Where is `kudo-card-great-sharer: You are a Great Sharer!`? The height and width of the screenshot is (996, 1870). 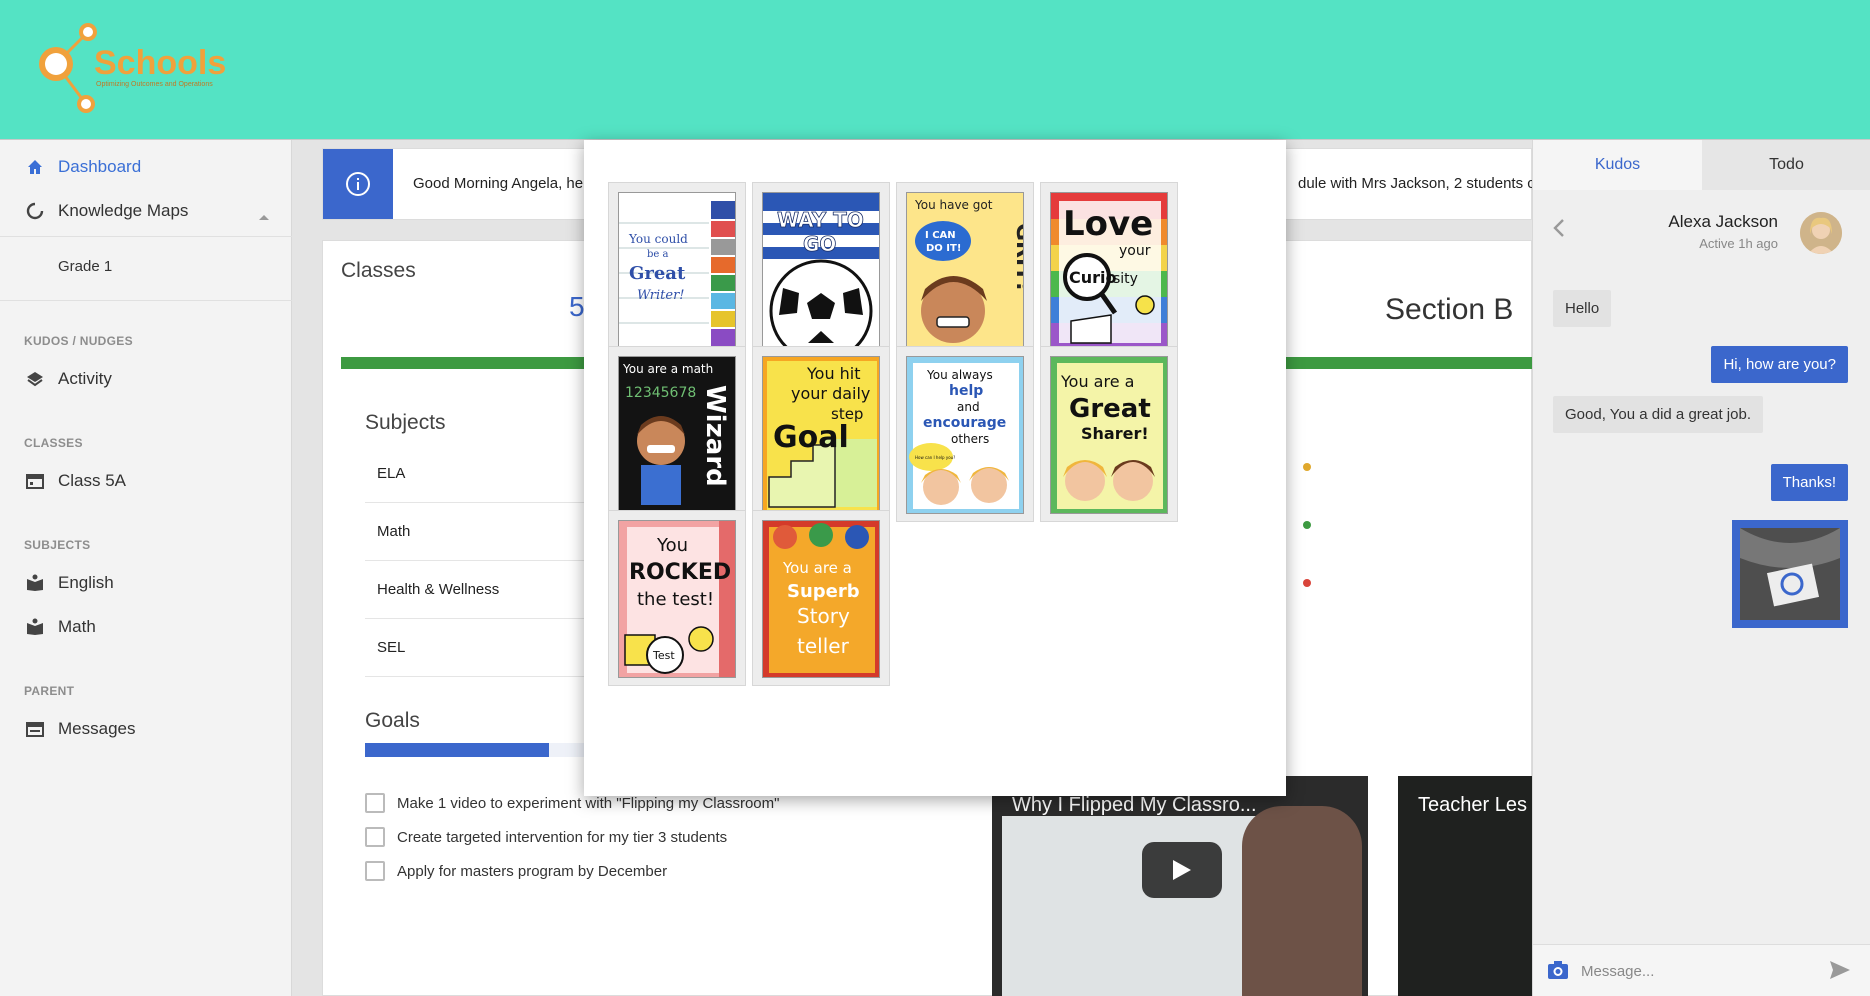 kudo-card-great-sharer: You are a Great Sharer! is located at coordinates (1109, 434).